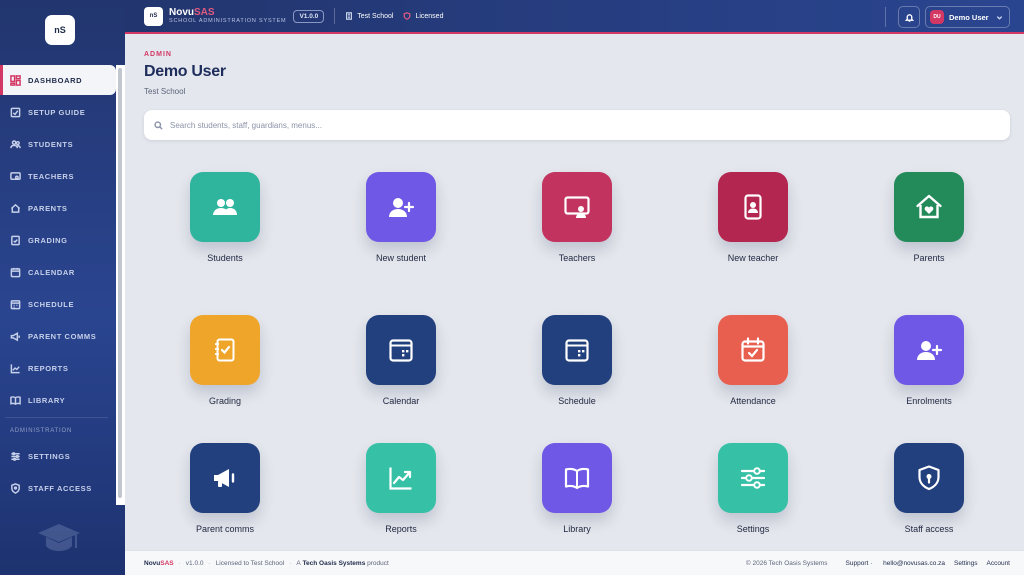 The image size is (1024, 575). What do you see at coordinates (580, 125) in the screenshot?
I see `search-input` at bounding box center [580, 125].